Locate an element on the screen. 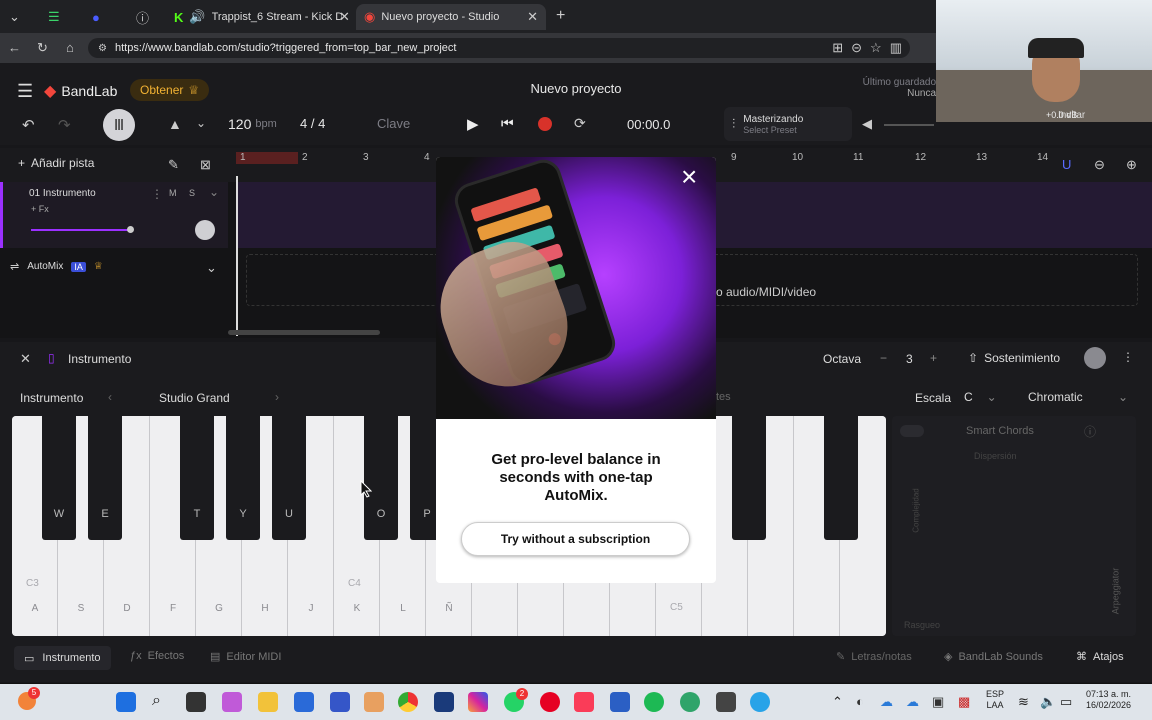 The height and width of the screenshot is (720, 1152). loop-icon: ⟳ is located at coordinates (580, 123).